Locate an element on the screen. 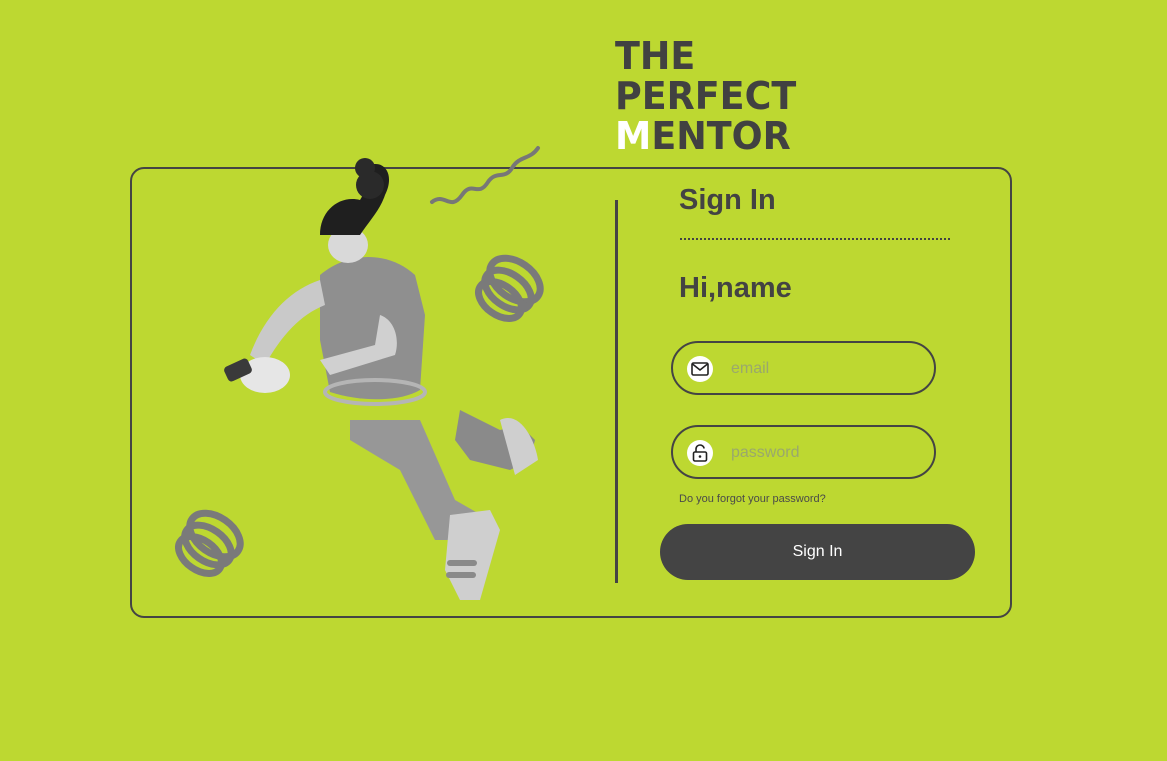 The height and width of the screenshot is (761, 1167). email-input is located at coordinates (826, 369).